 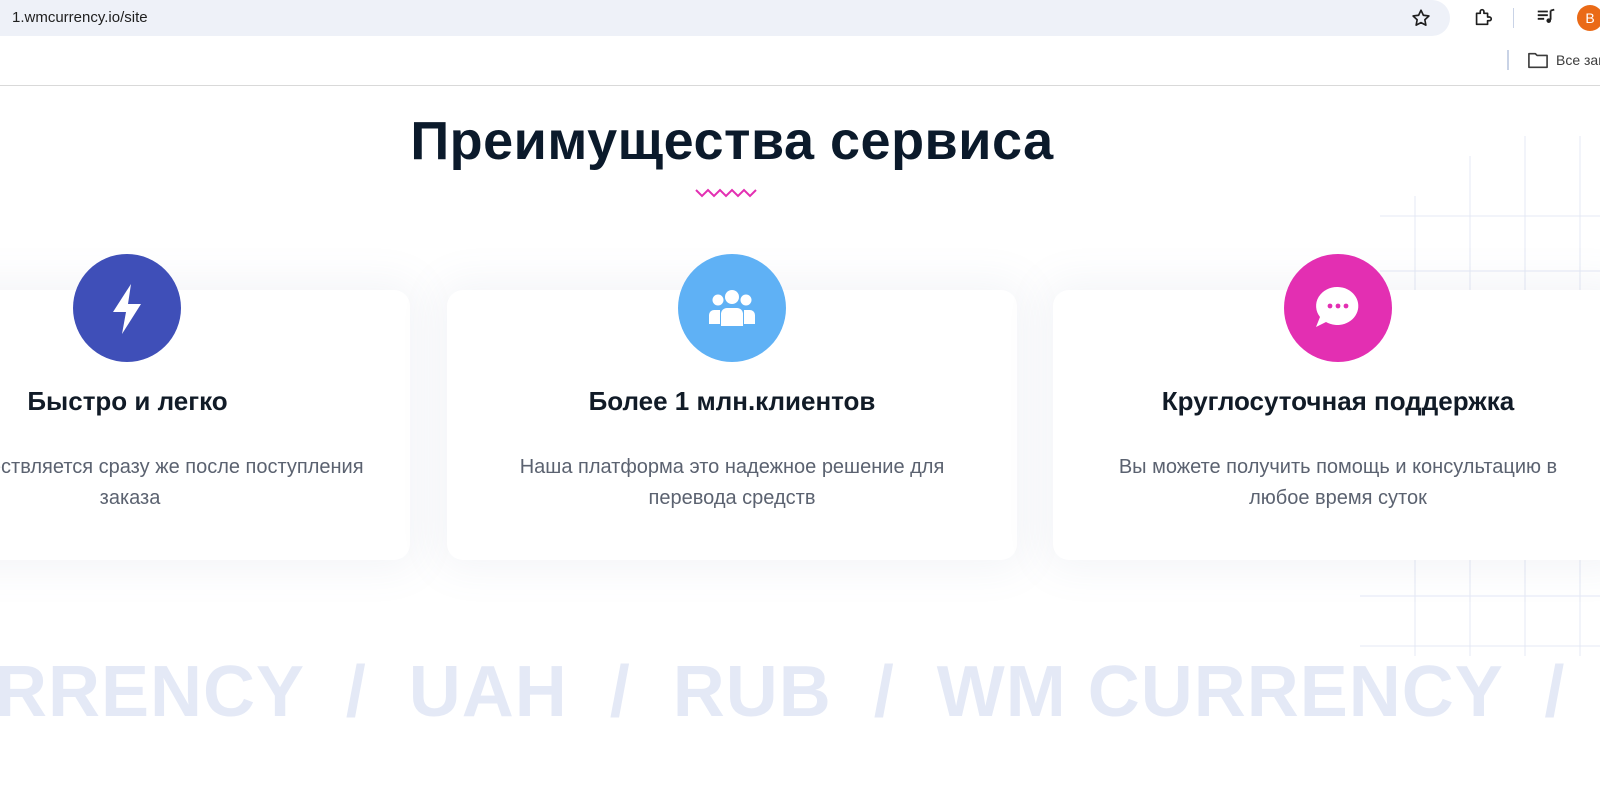 I want to click on feature-icon-badge-fast, so click(x=127, y=308).